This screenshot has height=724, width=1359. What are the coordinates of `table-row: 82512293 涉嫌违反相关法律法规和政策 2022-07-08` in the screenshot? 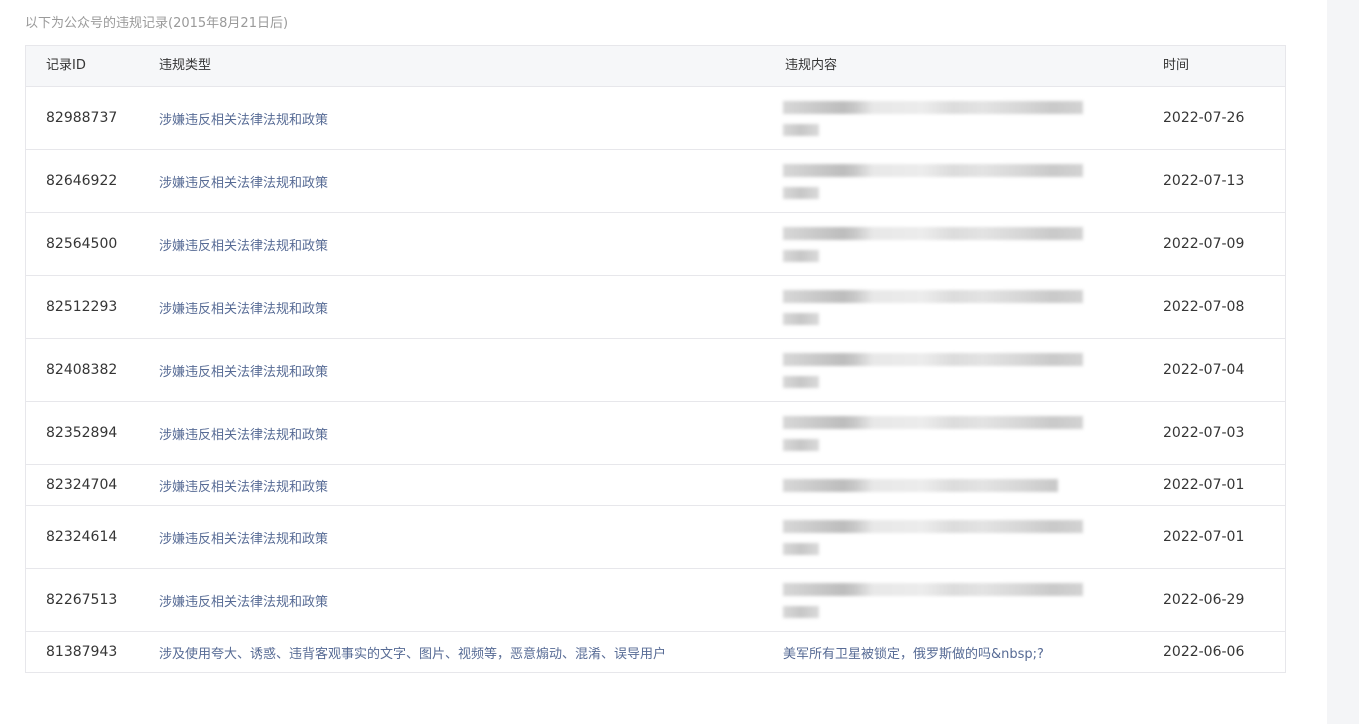 It's located at (655, 307).